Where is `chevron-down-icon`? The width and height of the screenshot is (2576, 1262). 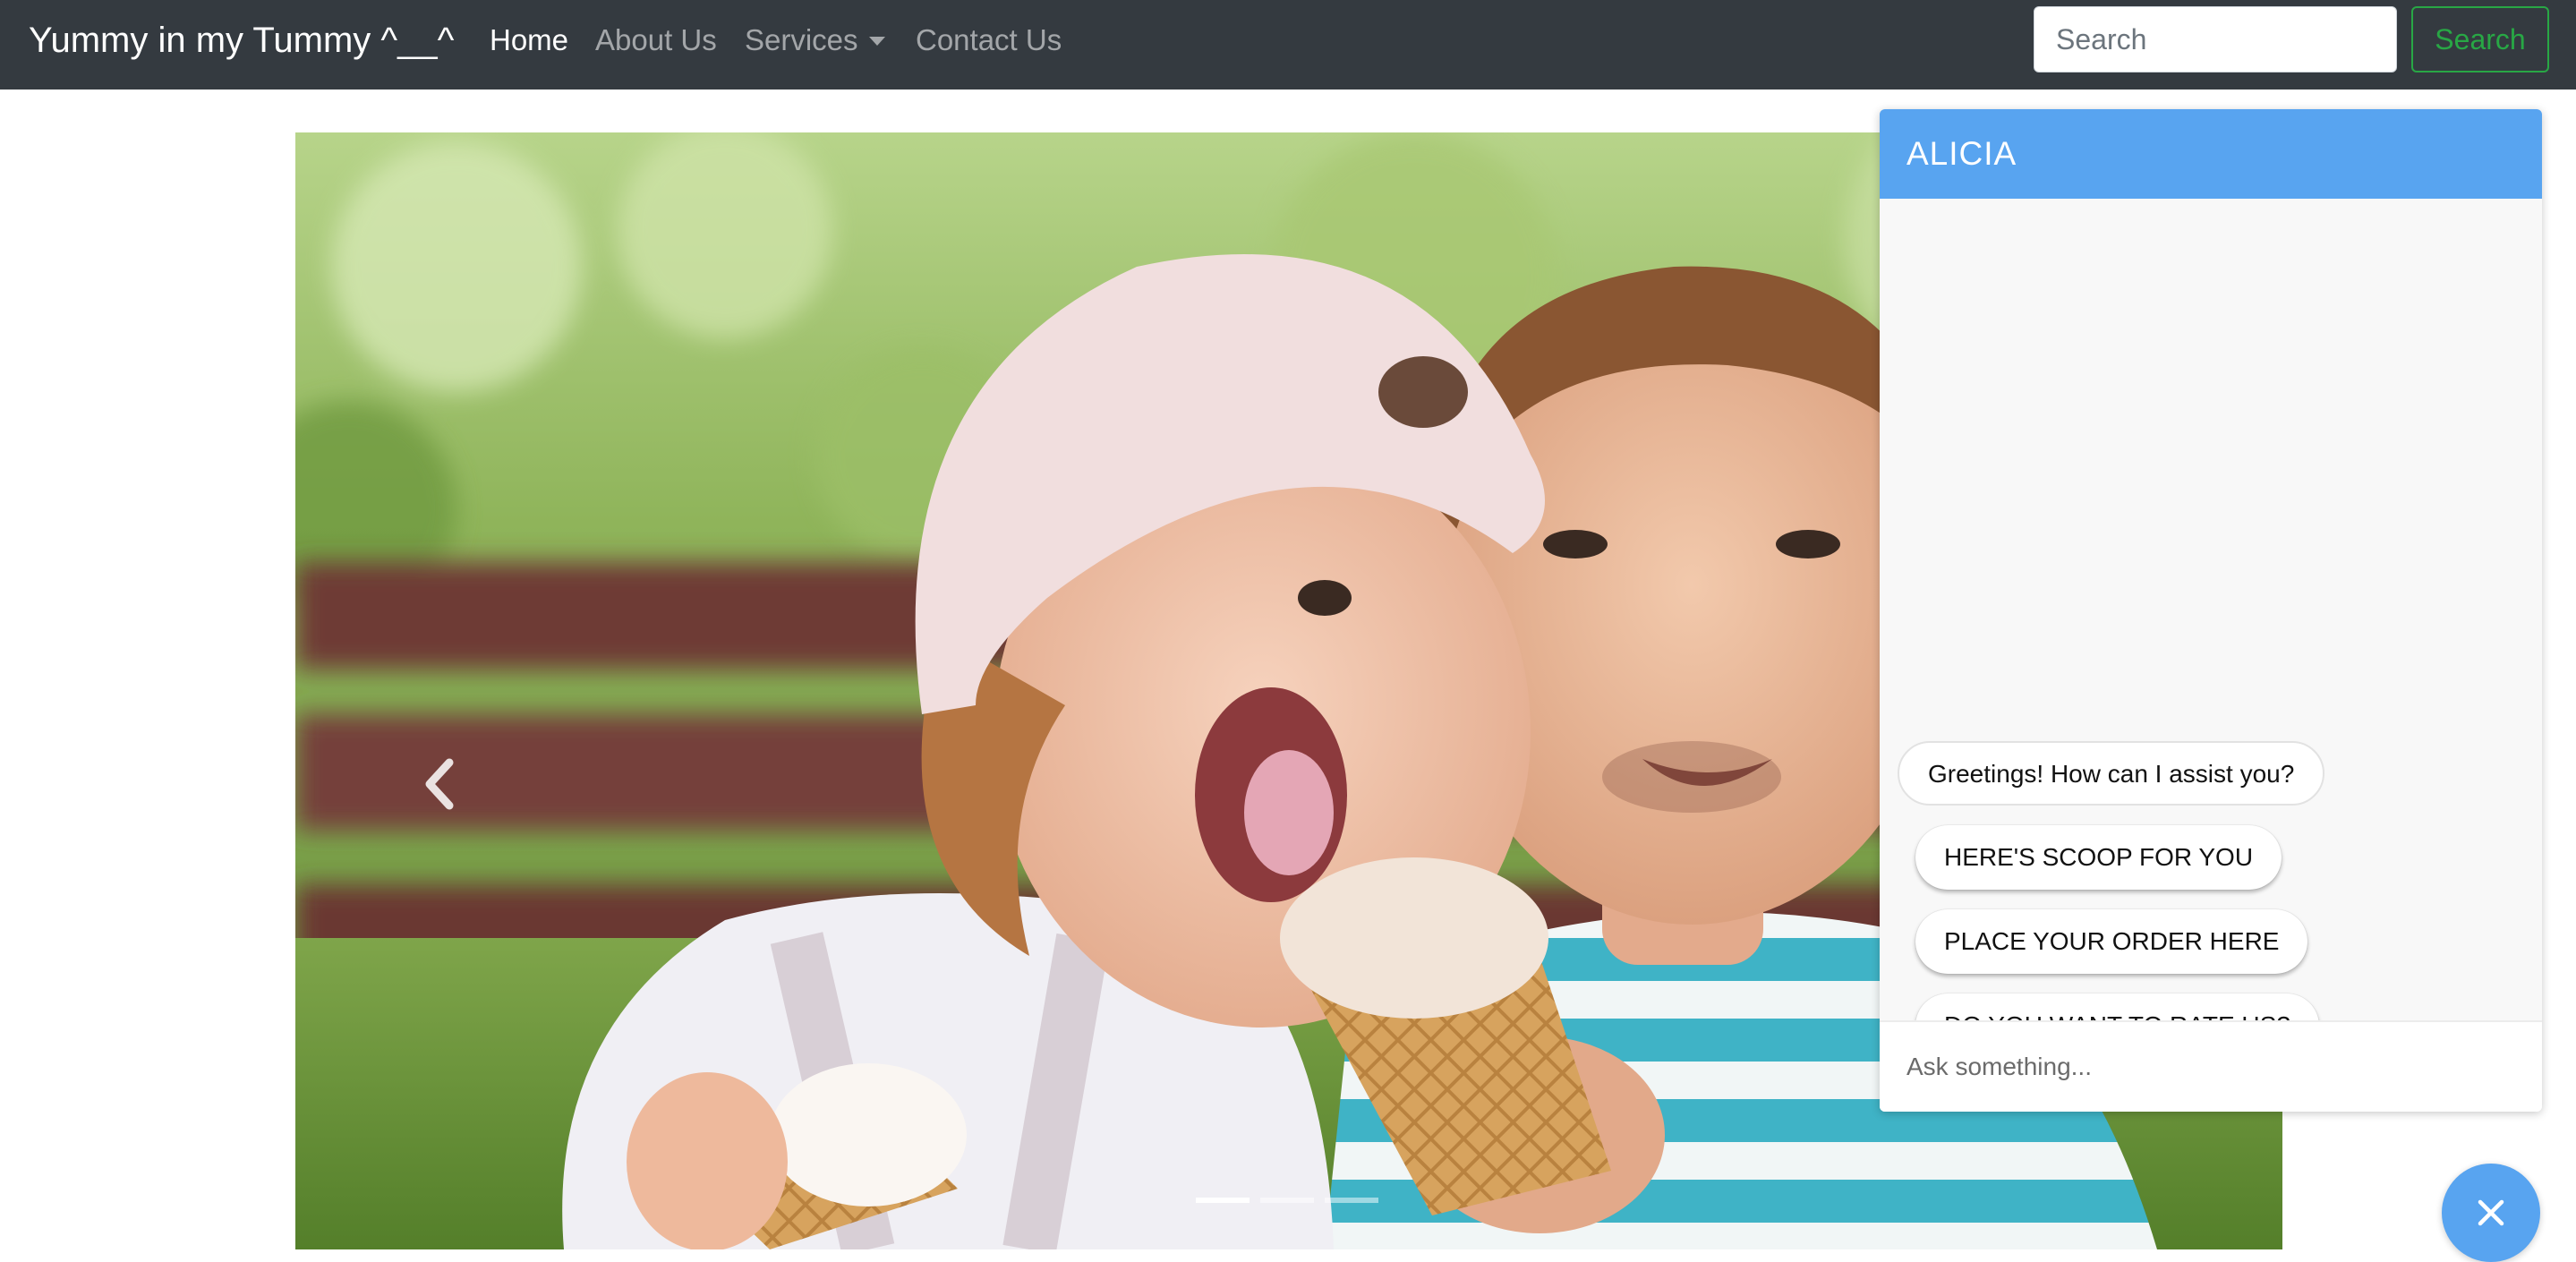 chevron-down-icon is located at coordinates (876, 41).